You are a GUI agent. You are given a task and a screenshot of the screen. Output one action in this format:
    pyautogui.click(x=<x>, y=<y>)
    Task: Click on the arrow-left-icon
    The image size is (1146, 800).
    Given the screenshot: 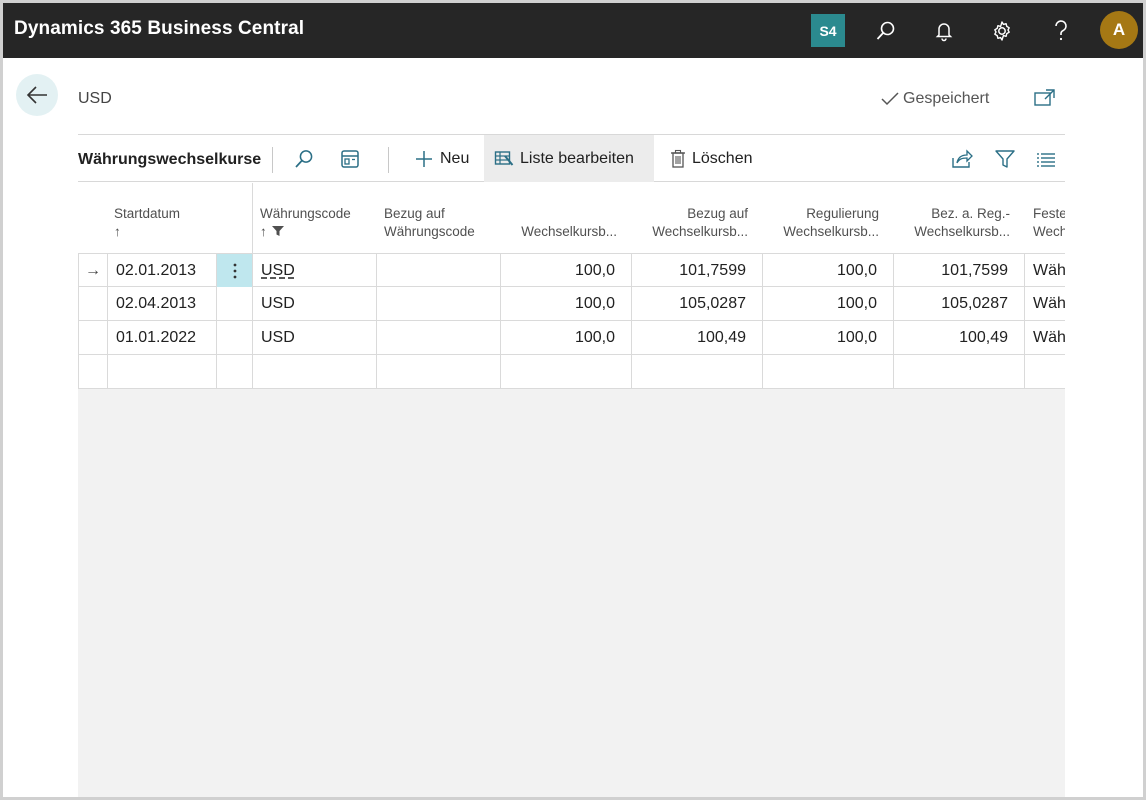 What is the action you would take?
    pyautogui.click(x=36, y=95)
    